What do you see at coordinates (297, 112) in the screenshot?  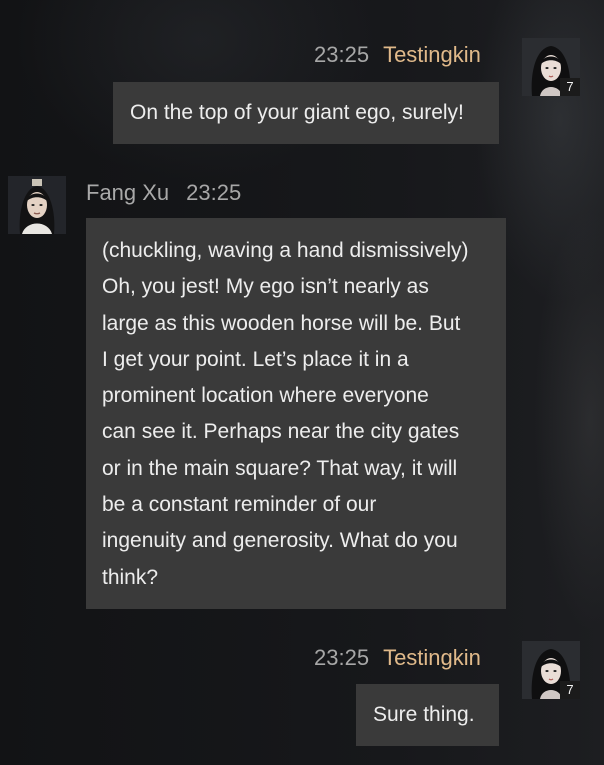 I see `message-text: On the top of your giant ego, surely!` at bounding box center [297, 112].